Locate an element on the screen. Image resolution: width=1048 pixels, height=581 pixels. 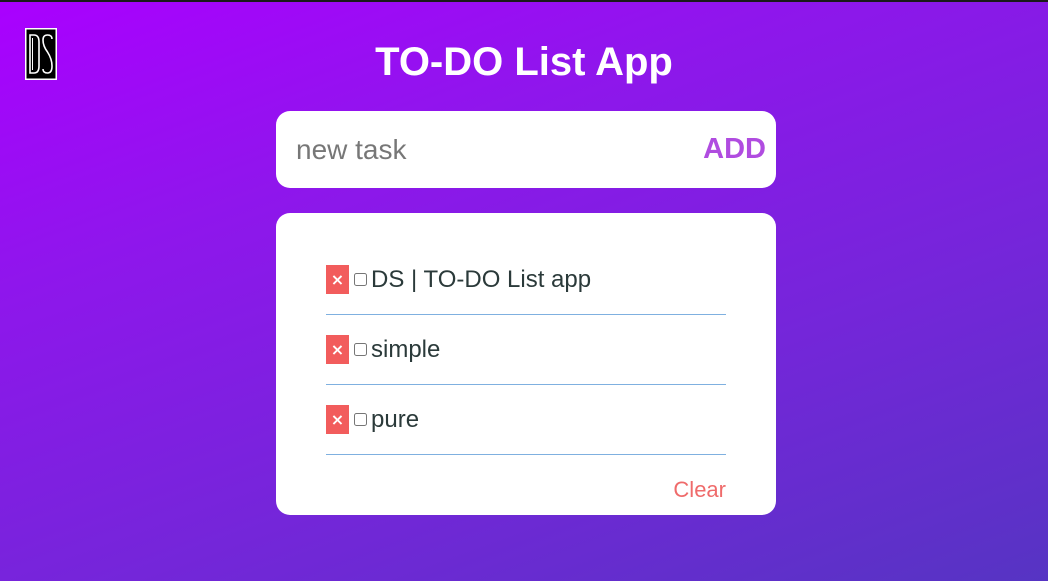
task-item: × DS | TO-DO List app is located at coordinates (526, 280).